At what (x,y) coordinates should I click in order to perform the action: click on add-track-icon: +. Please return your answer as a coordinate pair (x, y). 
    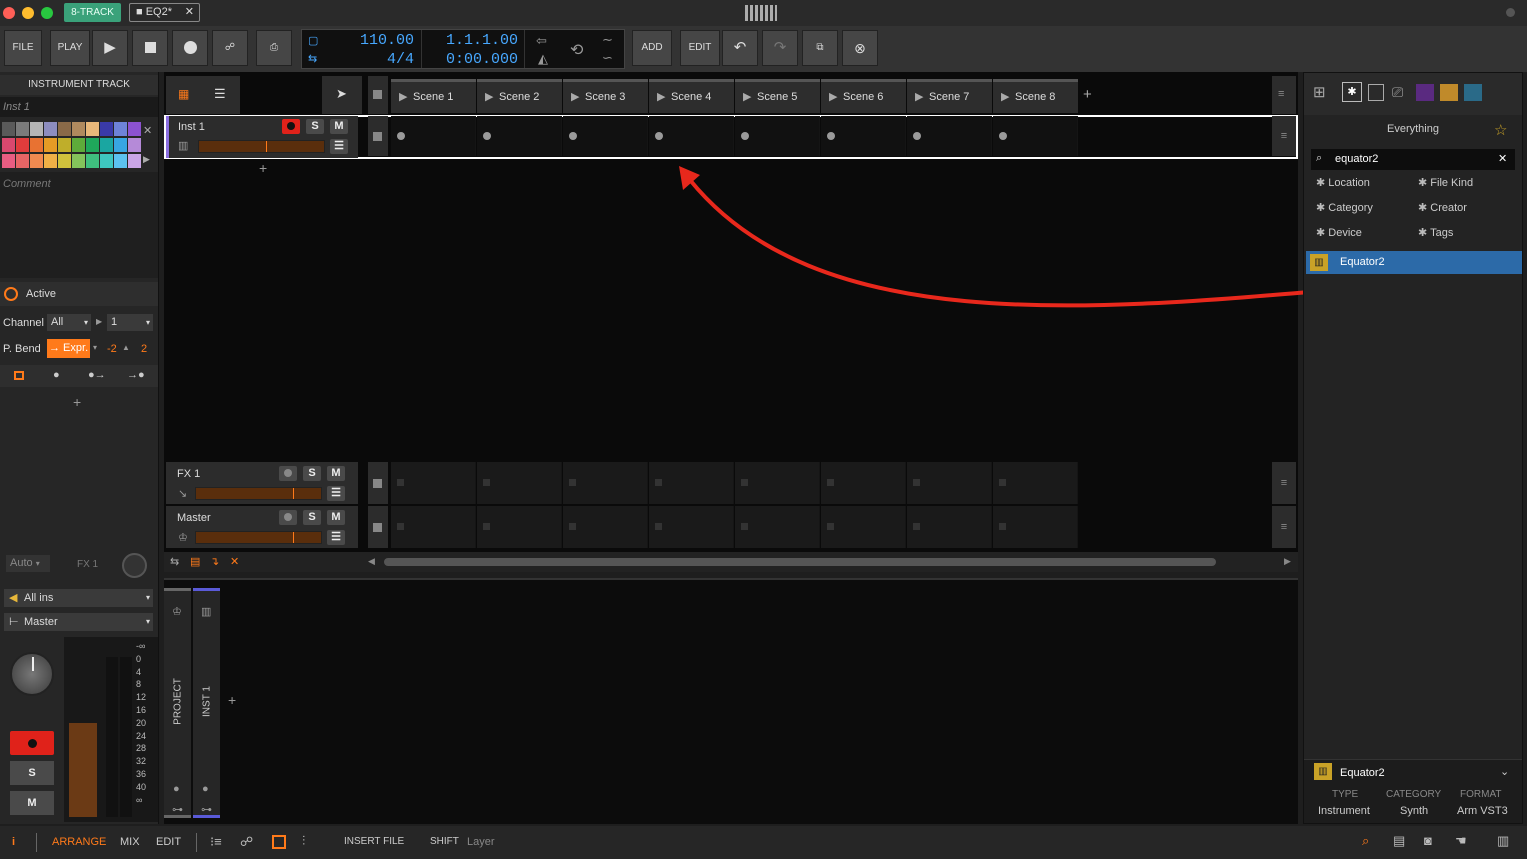
    Looking at the image, I should click on (263, 168).